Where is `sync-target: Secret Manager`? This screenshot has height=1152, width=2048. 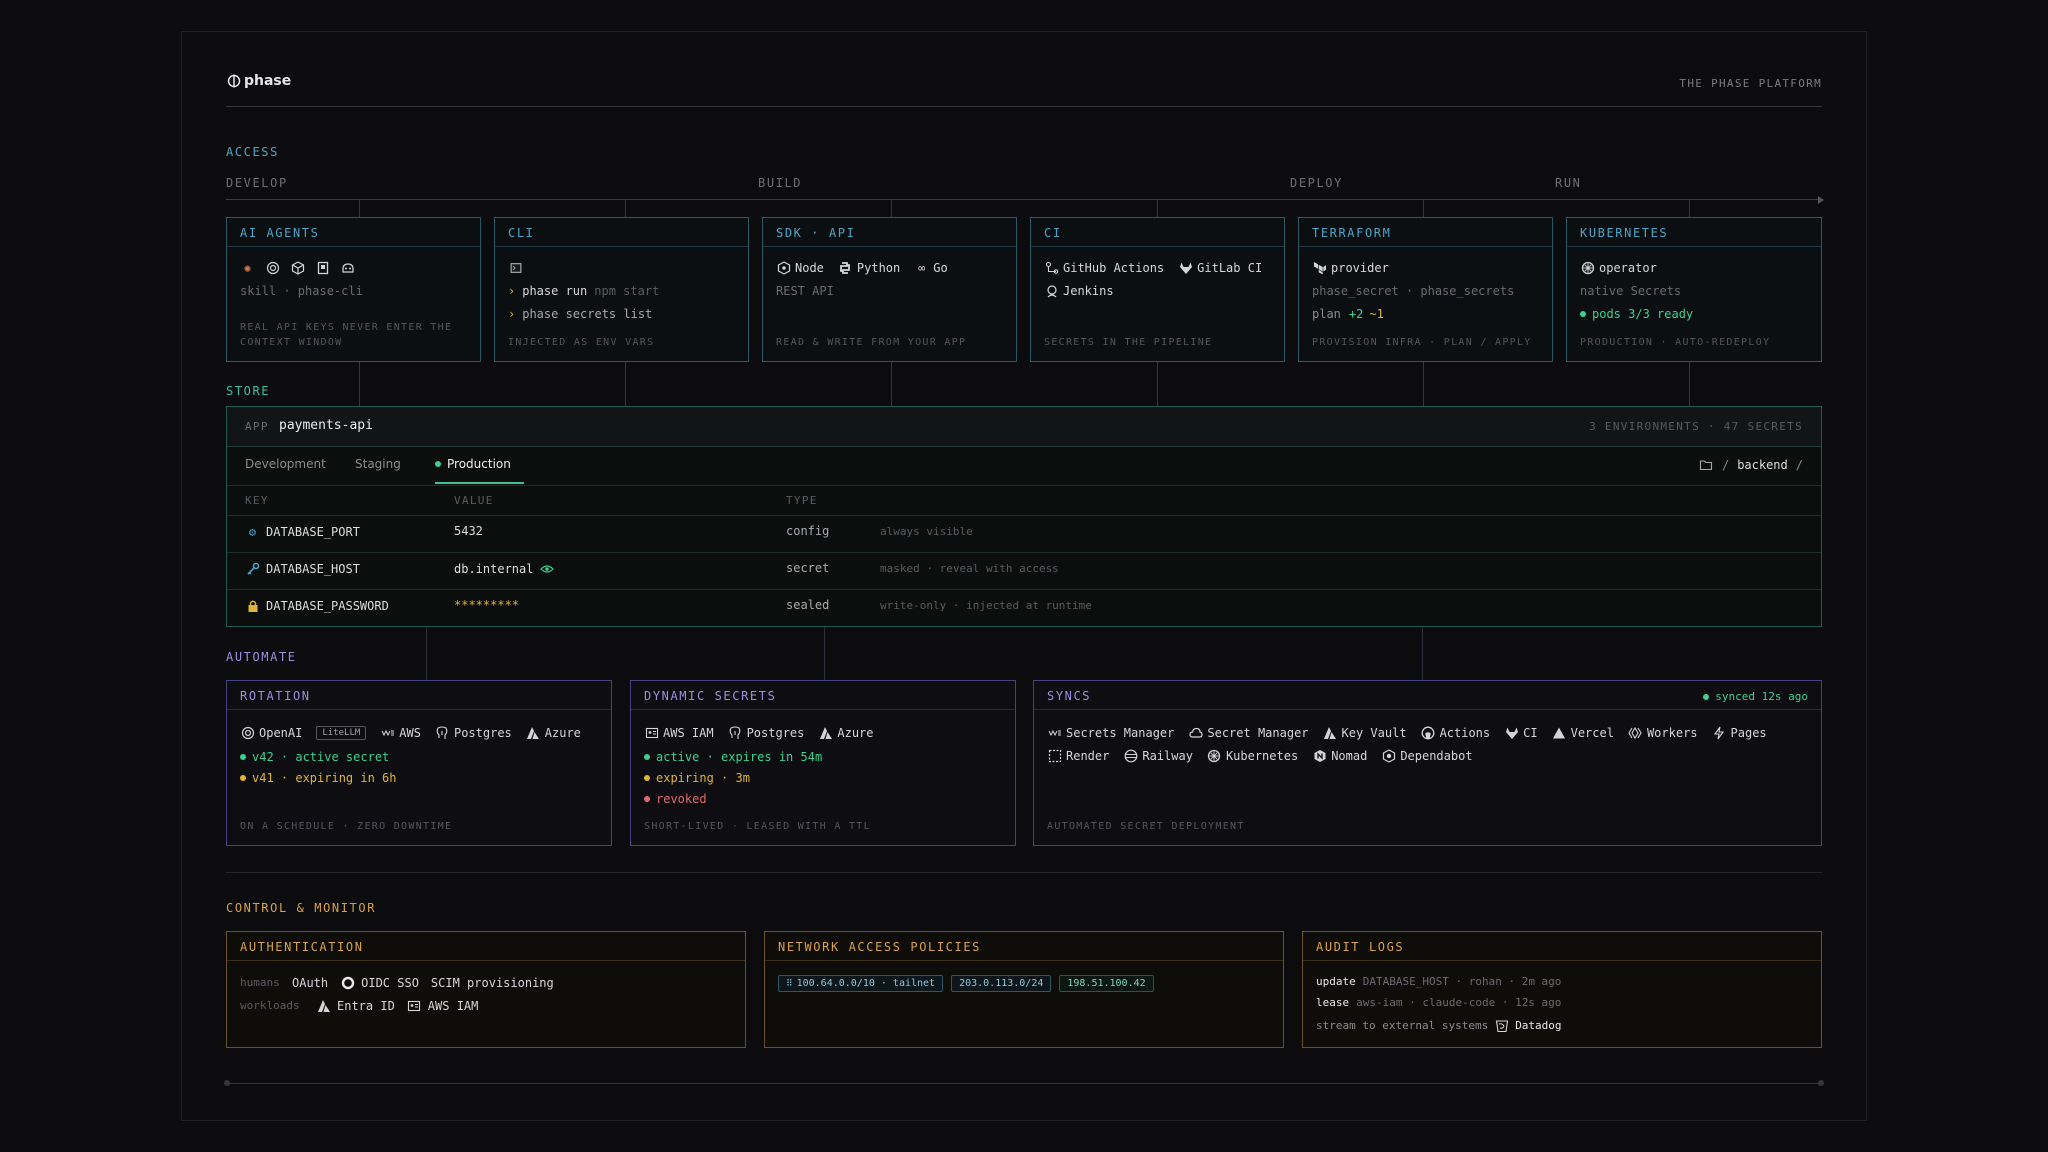 sync-target: Secret Manager is located at coordinates (1258, 732).